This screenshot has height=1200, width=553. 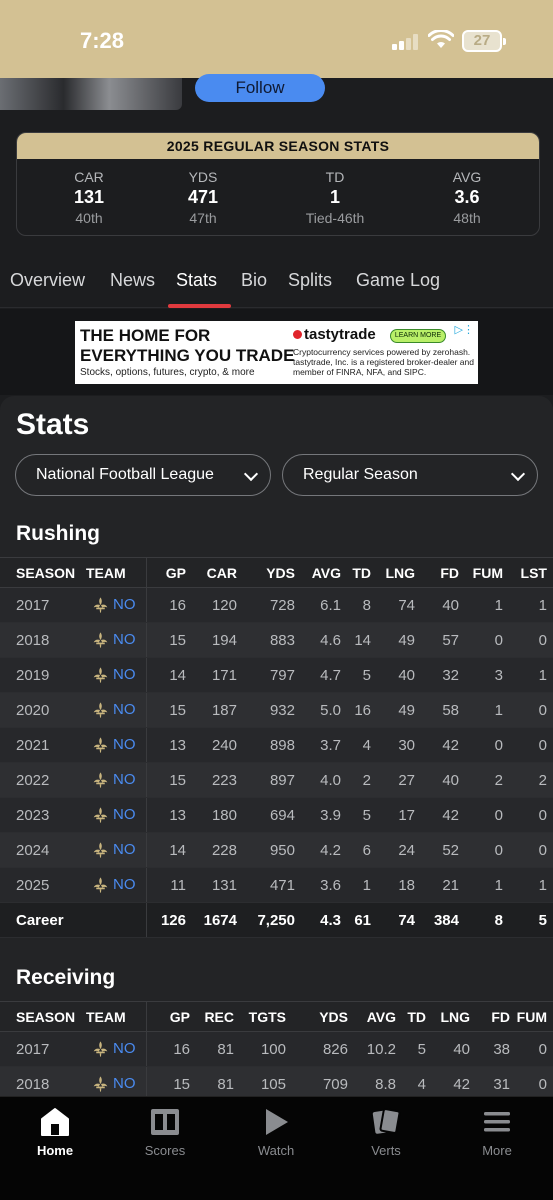 I want to click on follow-button: Follow, so click(x=260, y=88).